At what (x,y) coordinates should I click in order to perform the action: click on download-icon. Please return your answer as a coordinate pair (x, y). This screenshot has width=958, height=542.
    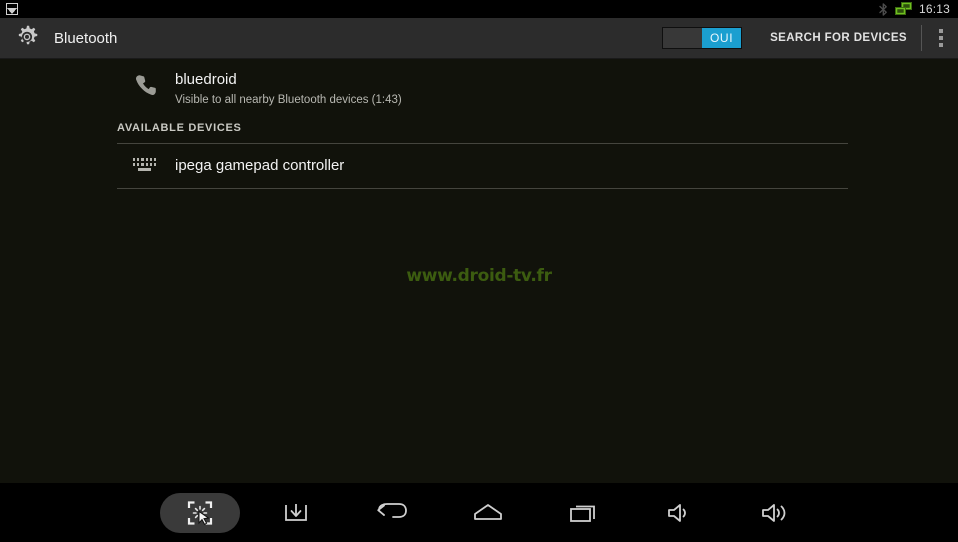
    Looking at the image, I should click on (296, 513).